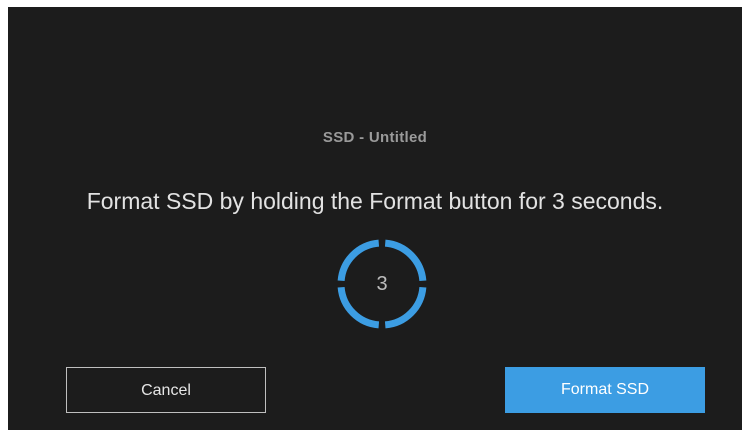 Image resolution: width=750 pixels, height=430 pixels. I want to click on countdown-indicator: 3, so click(382, 284).